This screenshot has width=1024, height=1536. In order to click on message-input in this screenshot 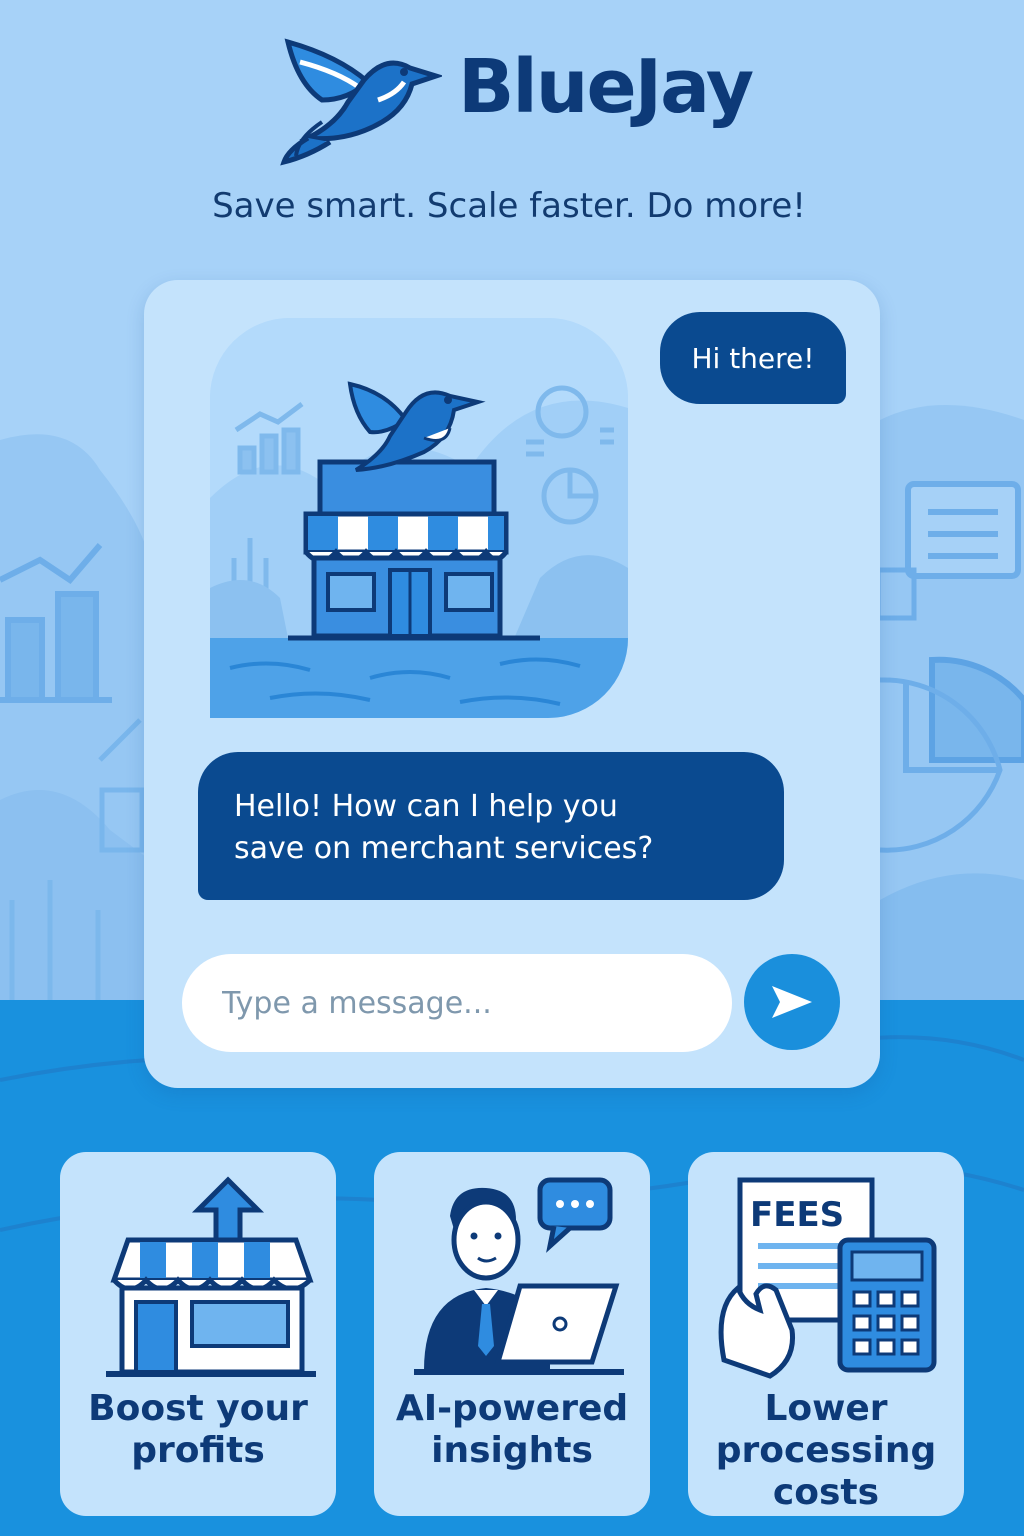, I will do `click(457, 1003)`.